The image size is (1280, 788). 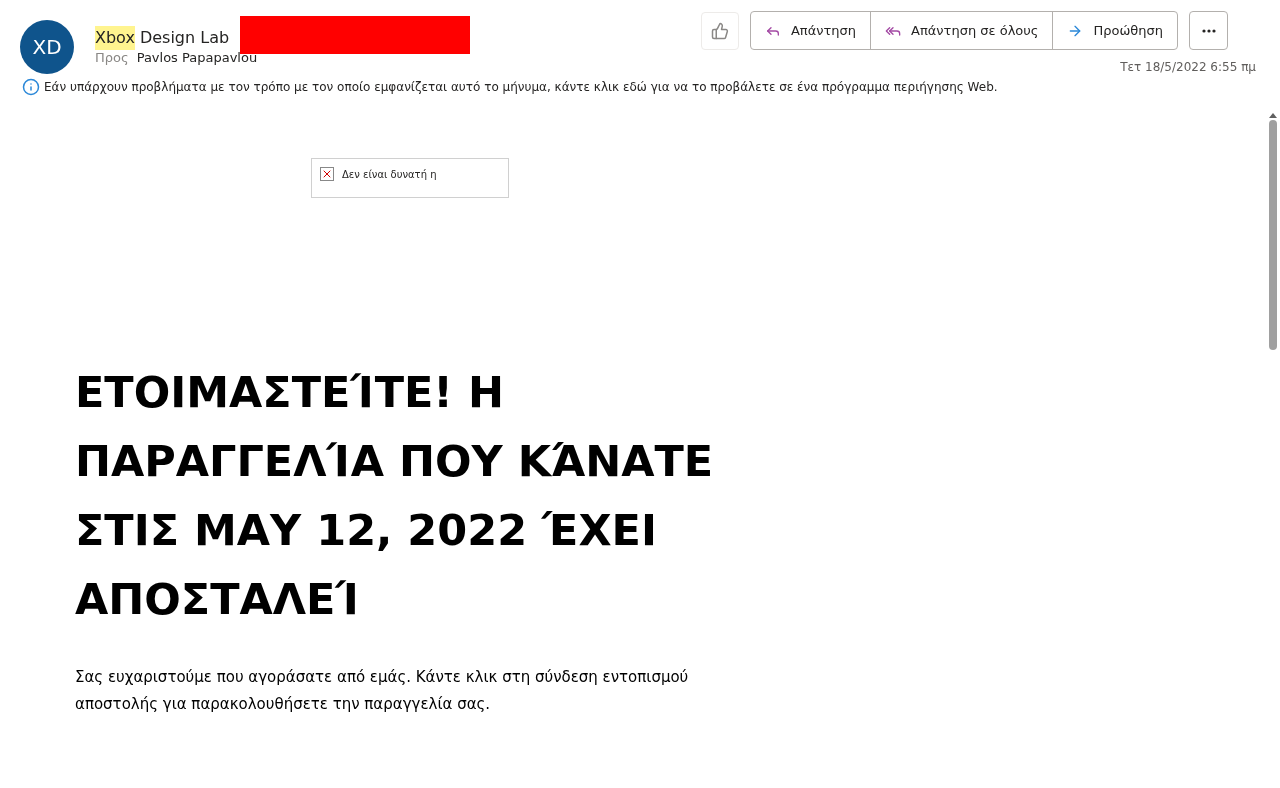 I want to click on email-paragraph: Σας ευχαριστούμε που αγοράσατε από εμάς. Κάντε κλικ στη σύνδεση εντοπισμού αποστολής για παρακολουθήσετε την παραγγελία σας., so click(x=382, y=691).